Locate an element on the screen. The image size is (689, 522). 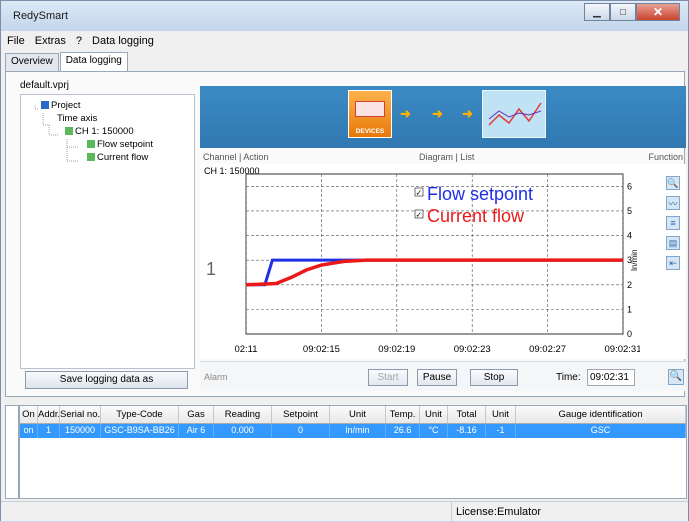
table-cell: 150000 is located at coordinates (80, 431).